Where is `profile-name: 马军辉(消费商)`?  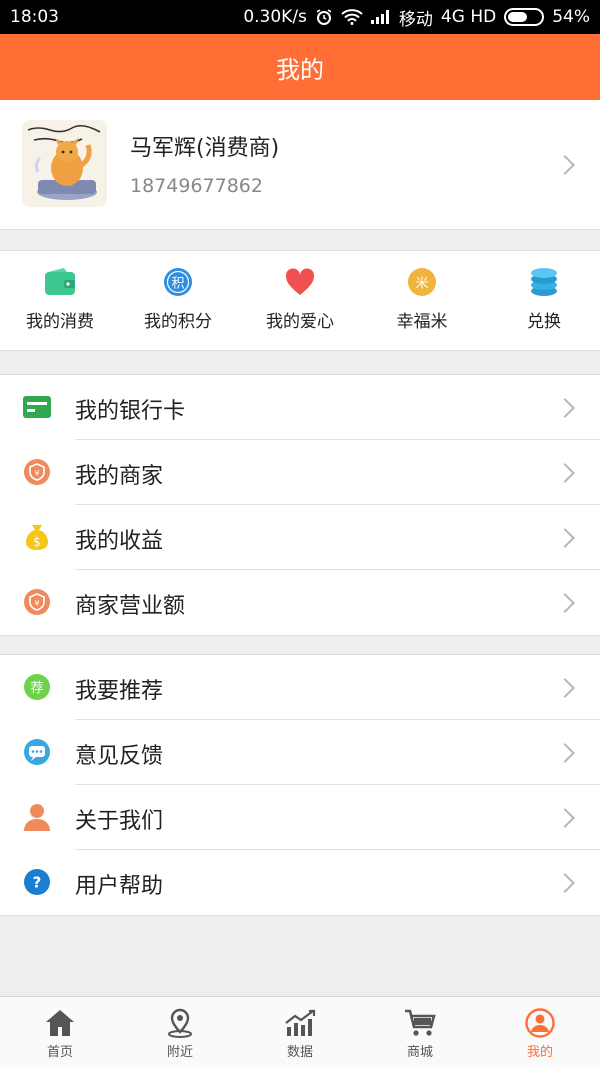 profile-name: 马军辉(消费商) is located at coordinates (205, 148).